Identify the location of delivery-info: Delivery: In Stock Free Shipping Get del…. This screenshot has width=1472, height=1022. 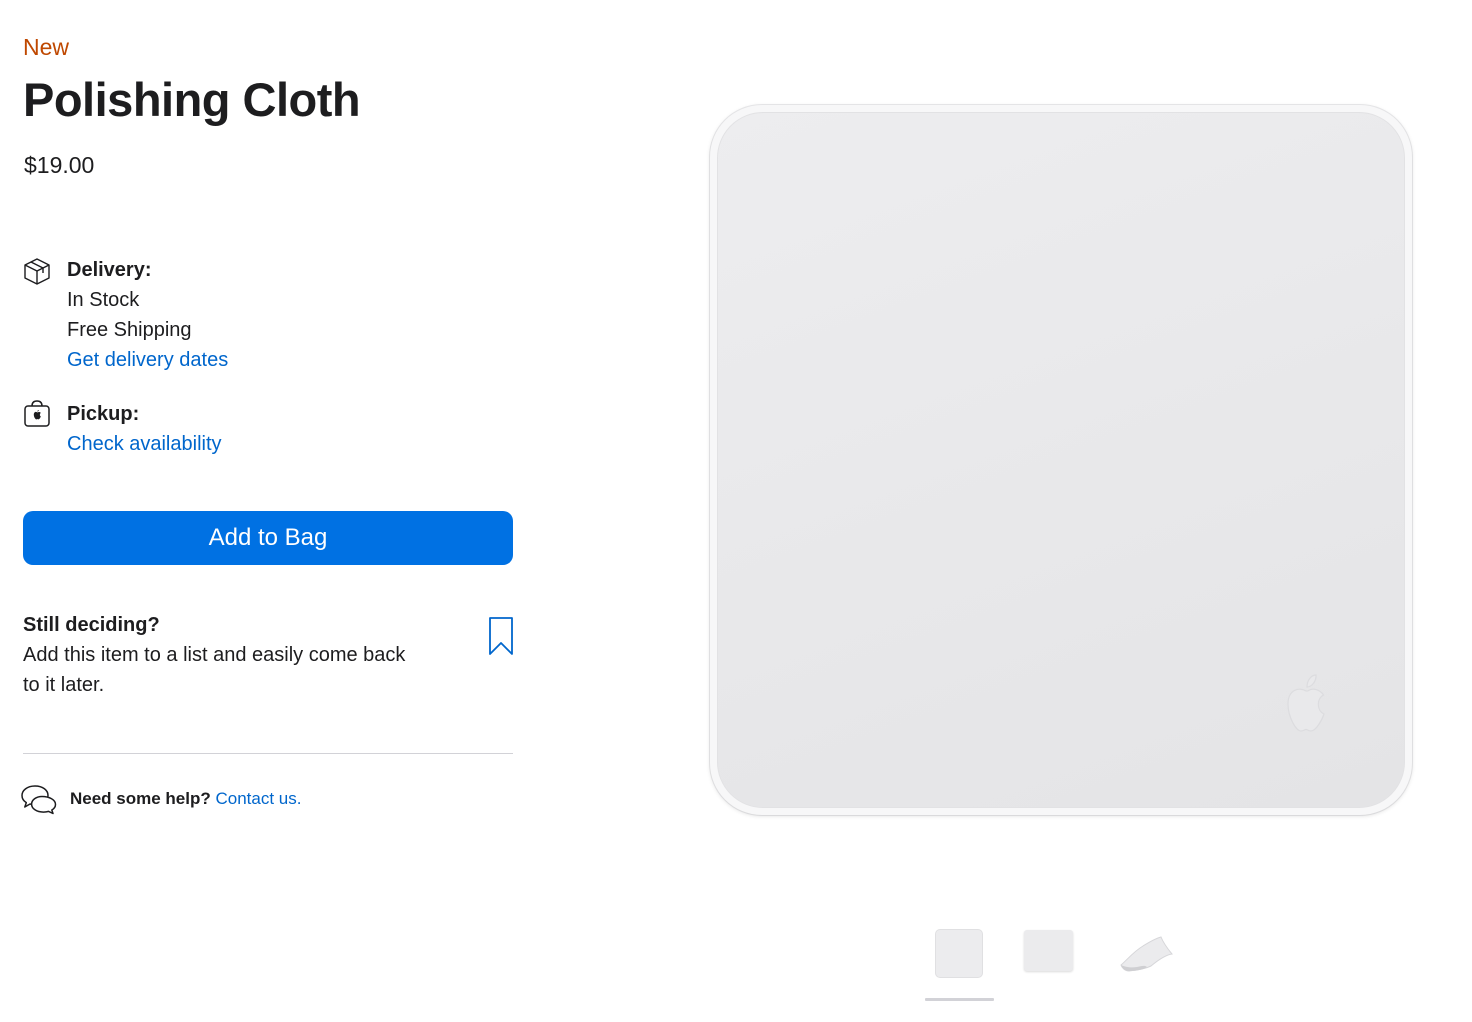
(147, 315).